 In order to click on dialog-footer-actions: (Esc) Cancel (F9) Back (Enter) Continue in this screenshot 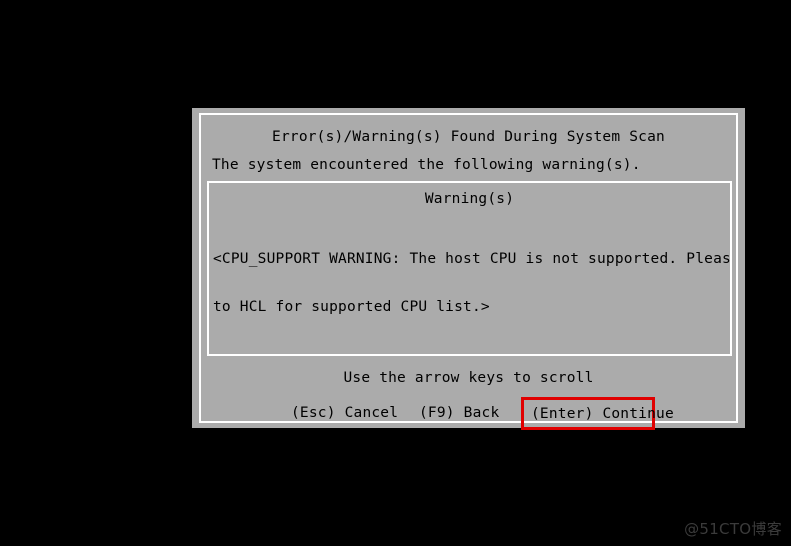, I will do `click(468, 413)`.